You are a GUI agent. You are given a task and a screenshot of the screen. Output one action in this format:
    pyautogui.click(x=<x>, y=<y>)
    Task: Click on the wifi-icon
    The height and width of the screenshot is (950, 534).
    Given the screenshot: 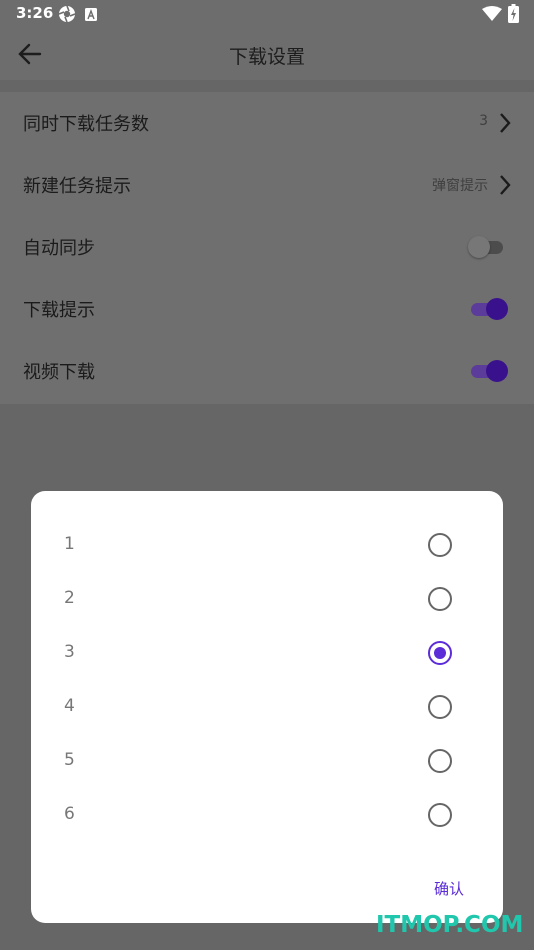 What is the action you would take?
    pyautogui.click(x=492, y=16)
    